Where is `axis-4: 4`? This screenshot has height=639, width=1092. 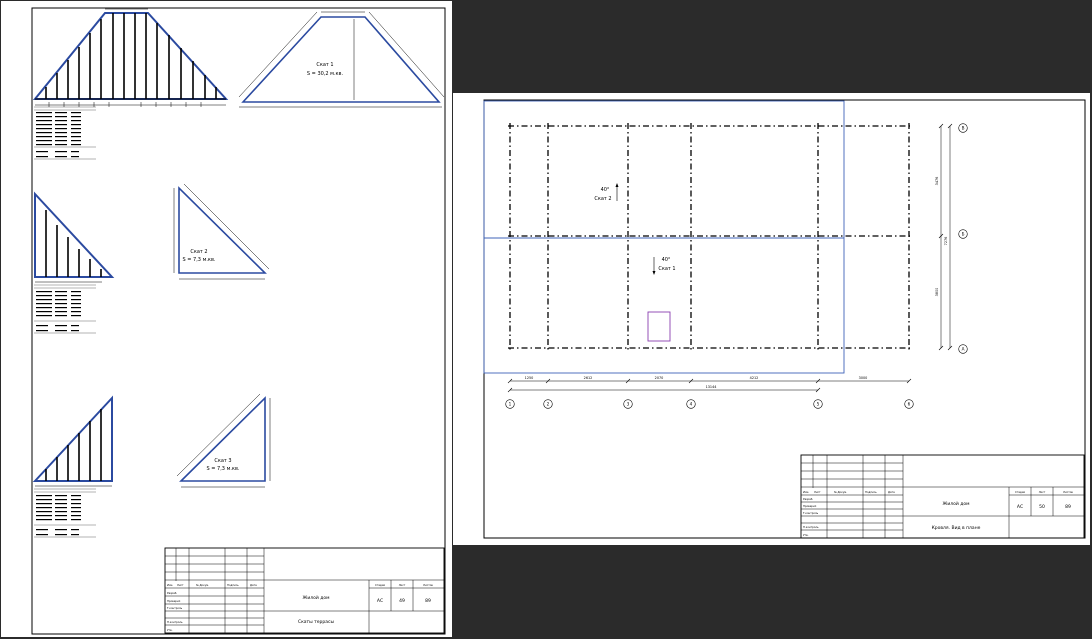
axis-4: 4 is located at coordinates (691, 404).